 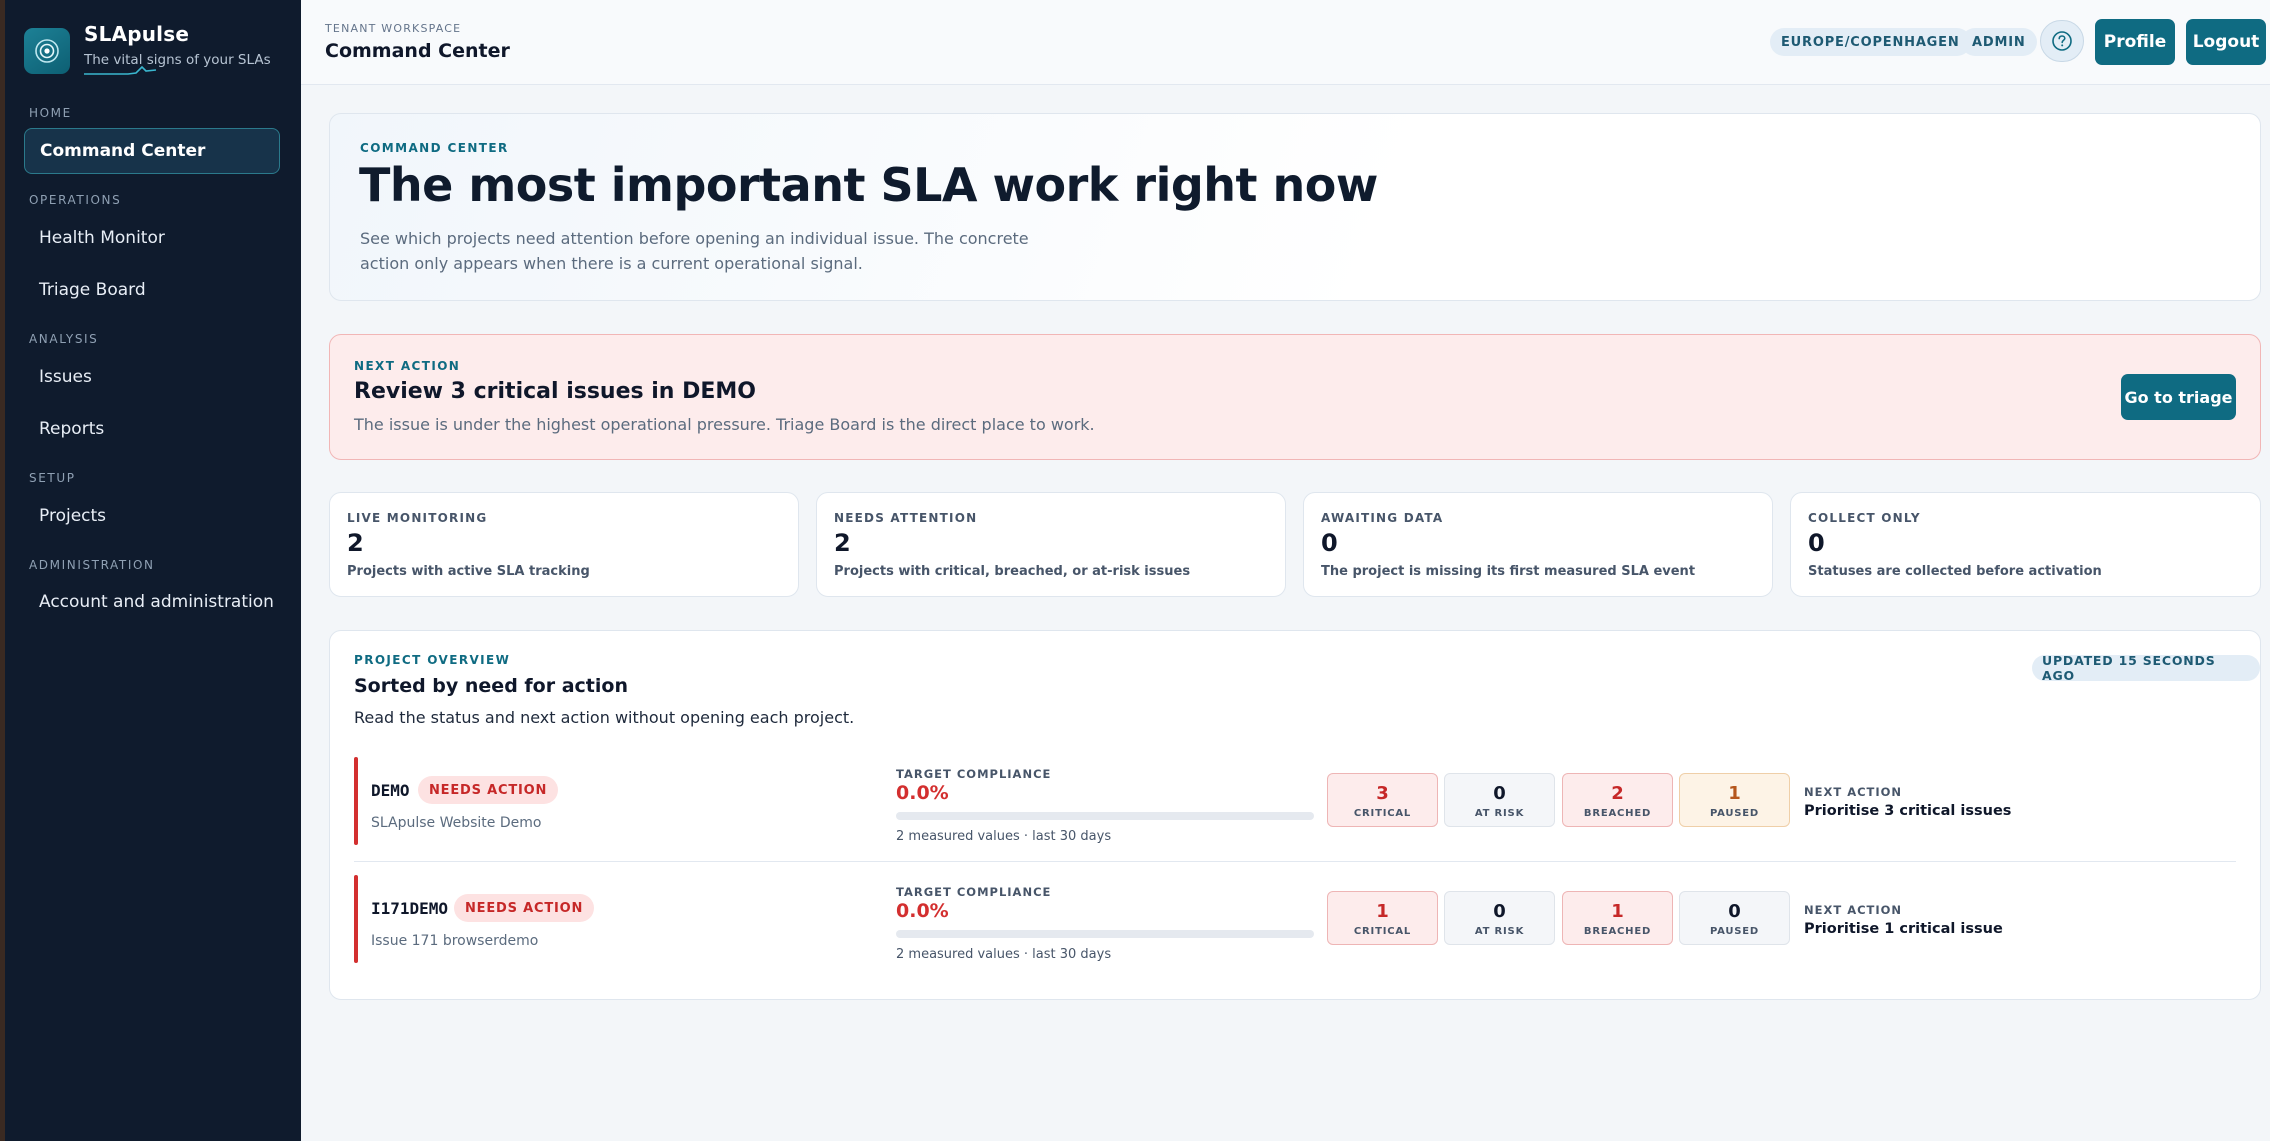 I want to click on next-action-value: Prioritise 1 critical issue, so click(x=1903, y=929).